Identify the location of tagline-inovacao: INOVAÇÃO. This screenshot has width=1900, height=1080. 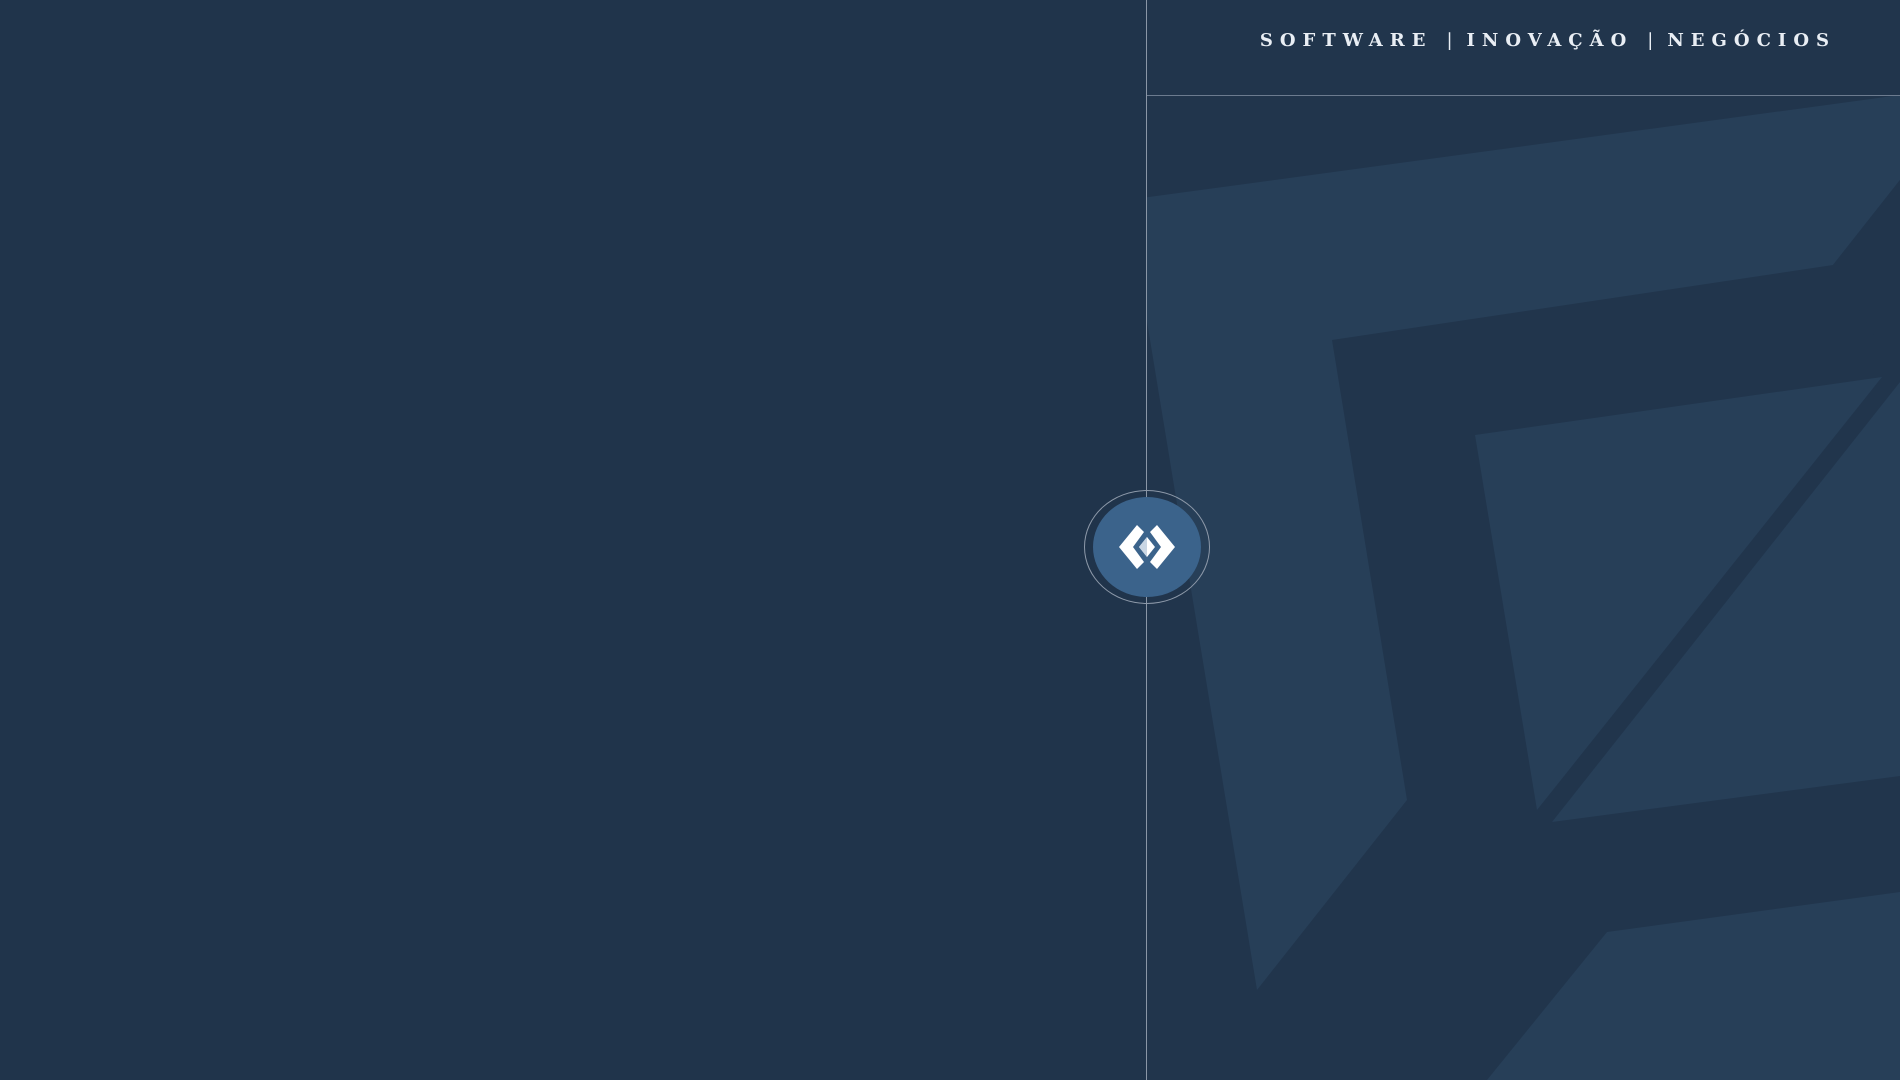
(1550, 40).